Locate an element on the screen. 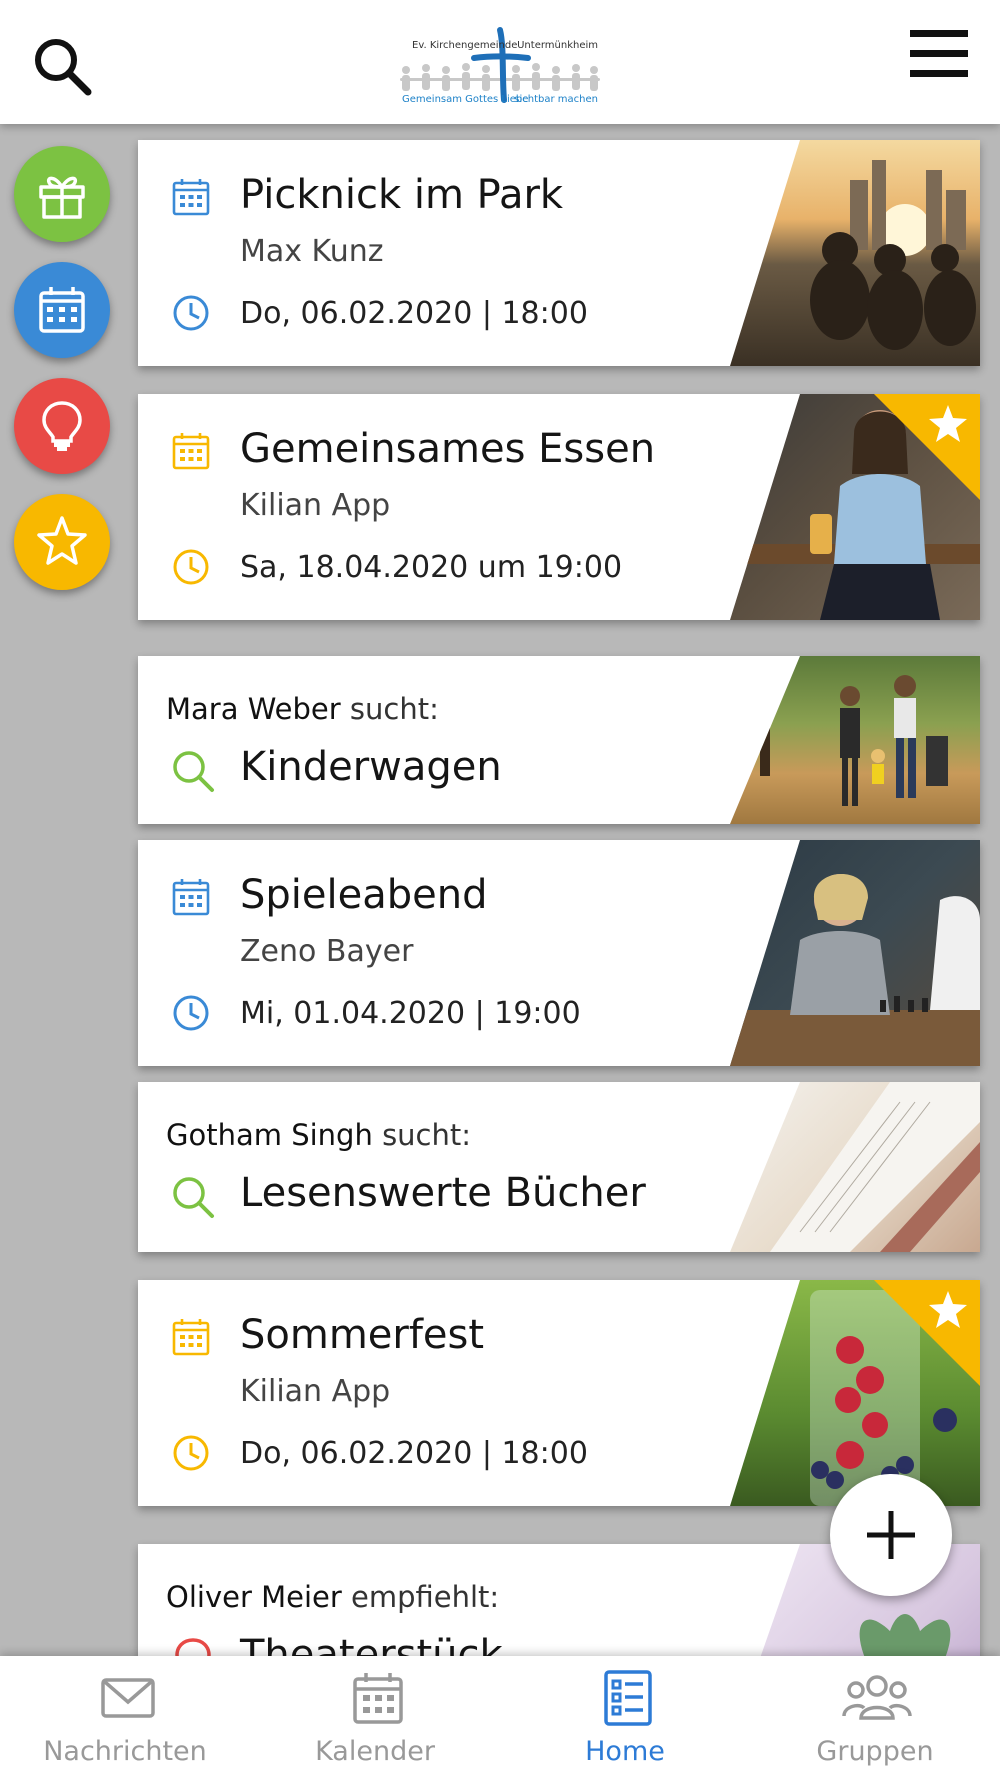 Image resolution: width=1000 pixels, height=1778 pixels. event-title: Spieleabend is located at coordinates (364, 895).